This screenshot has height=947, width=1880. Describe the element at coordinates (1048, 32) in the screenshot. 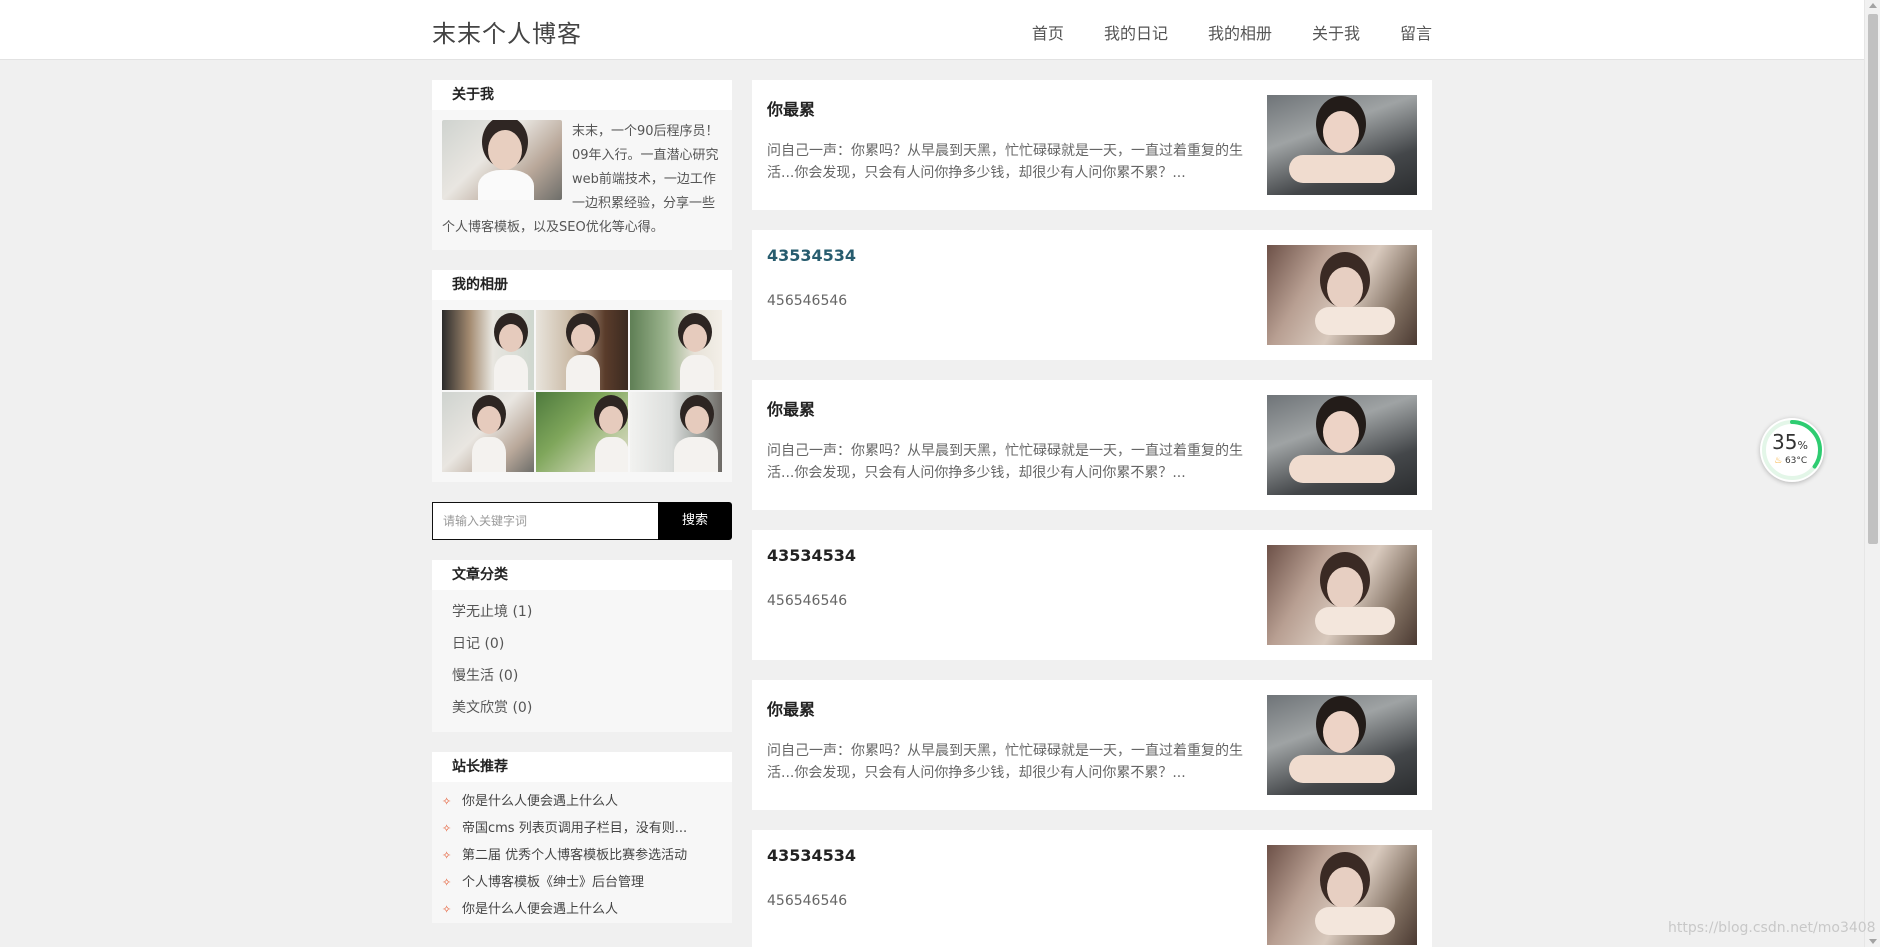

I see `nav-home: 首页` at that location.